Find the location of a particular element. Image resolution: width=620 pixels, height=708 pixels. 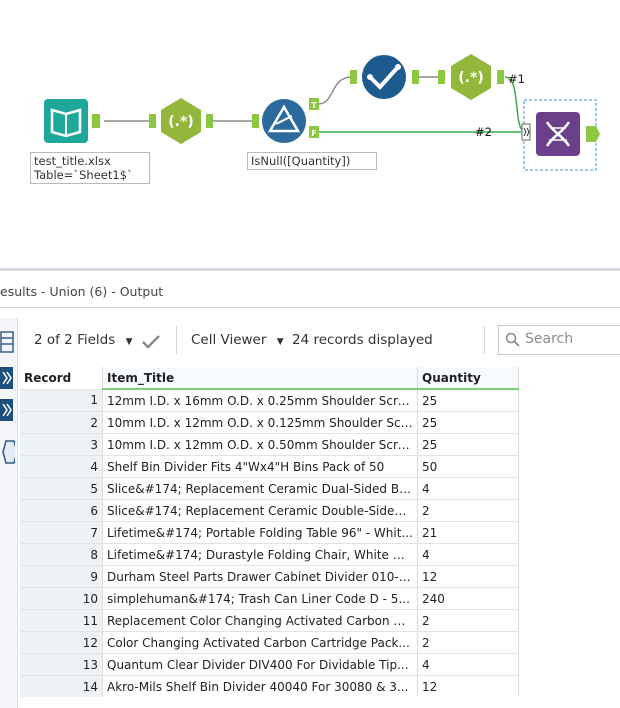

record-cell: 7 is located at coordinates (61, 532).